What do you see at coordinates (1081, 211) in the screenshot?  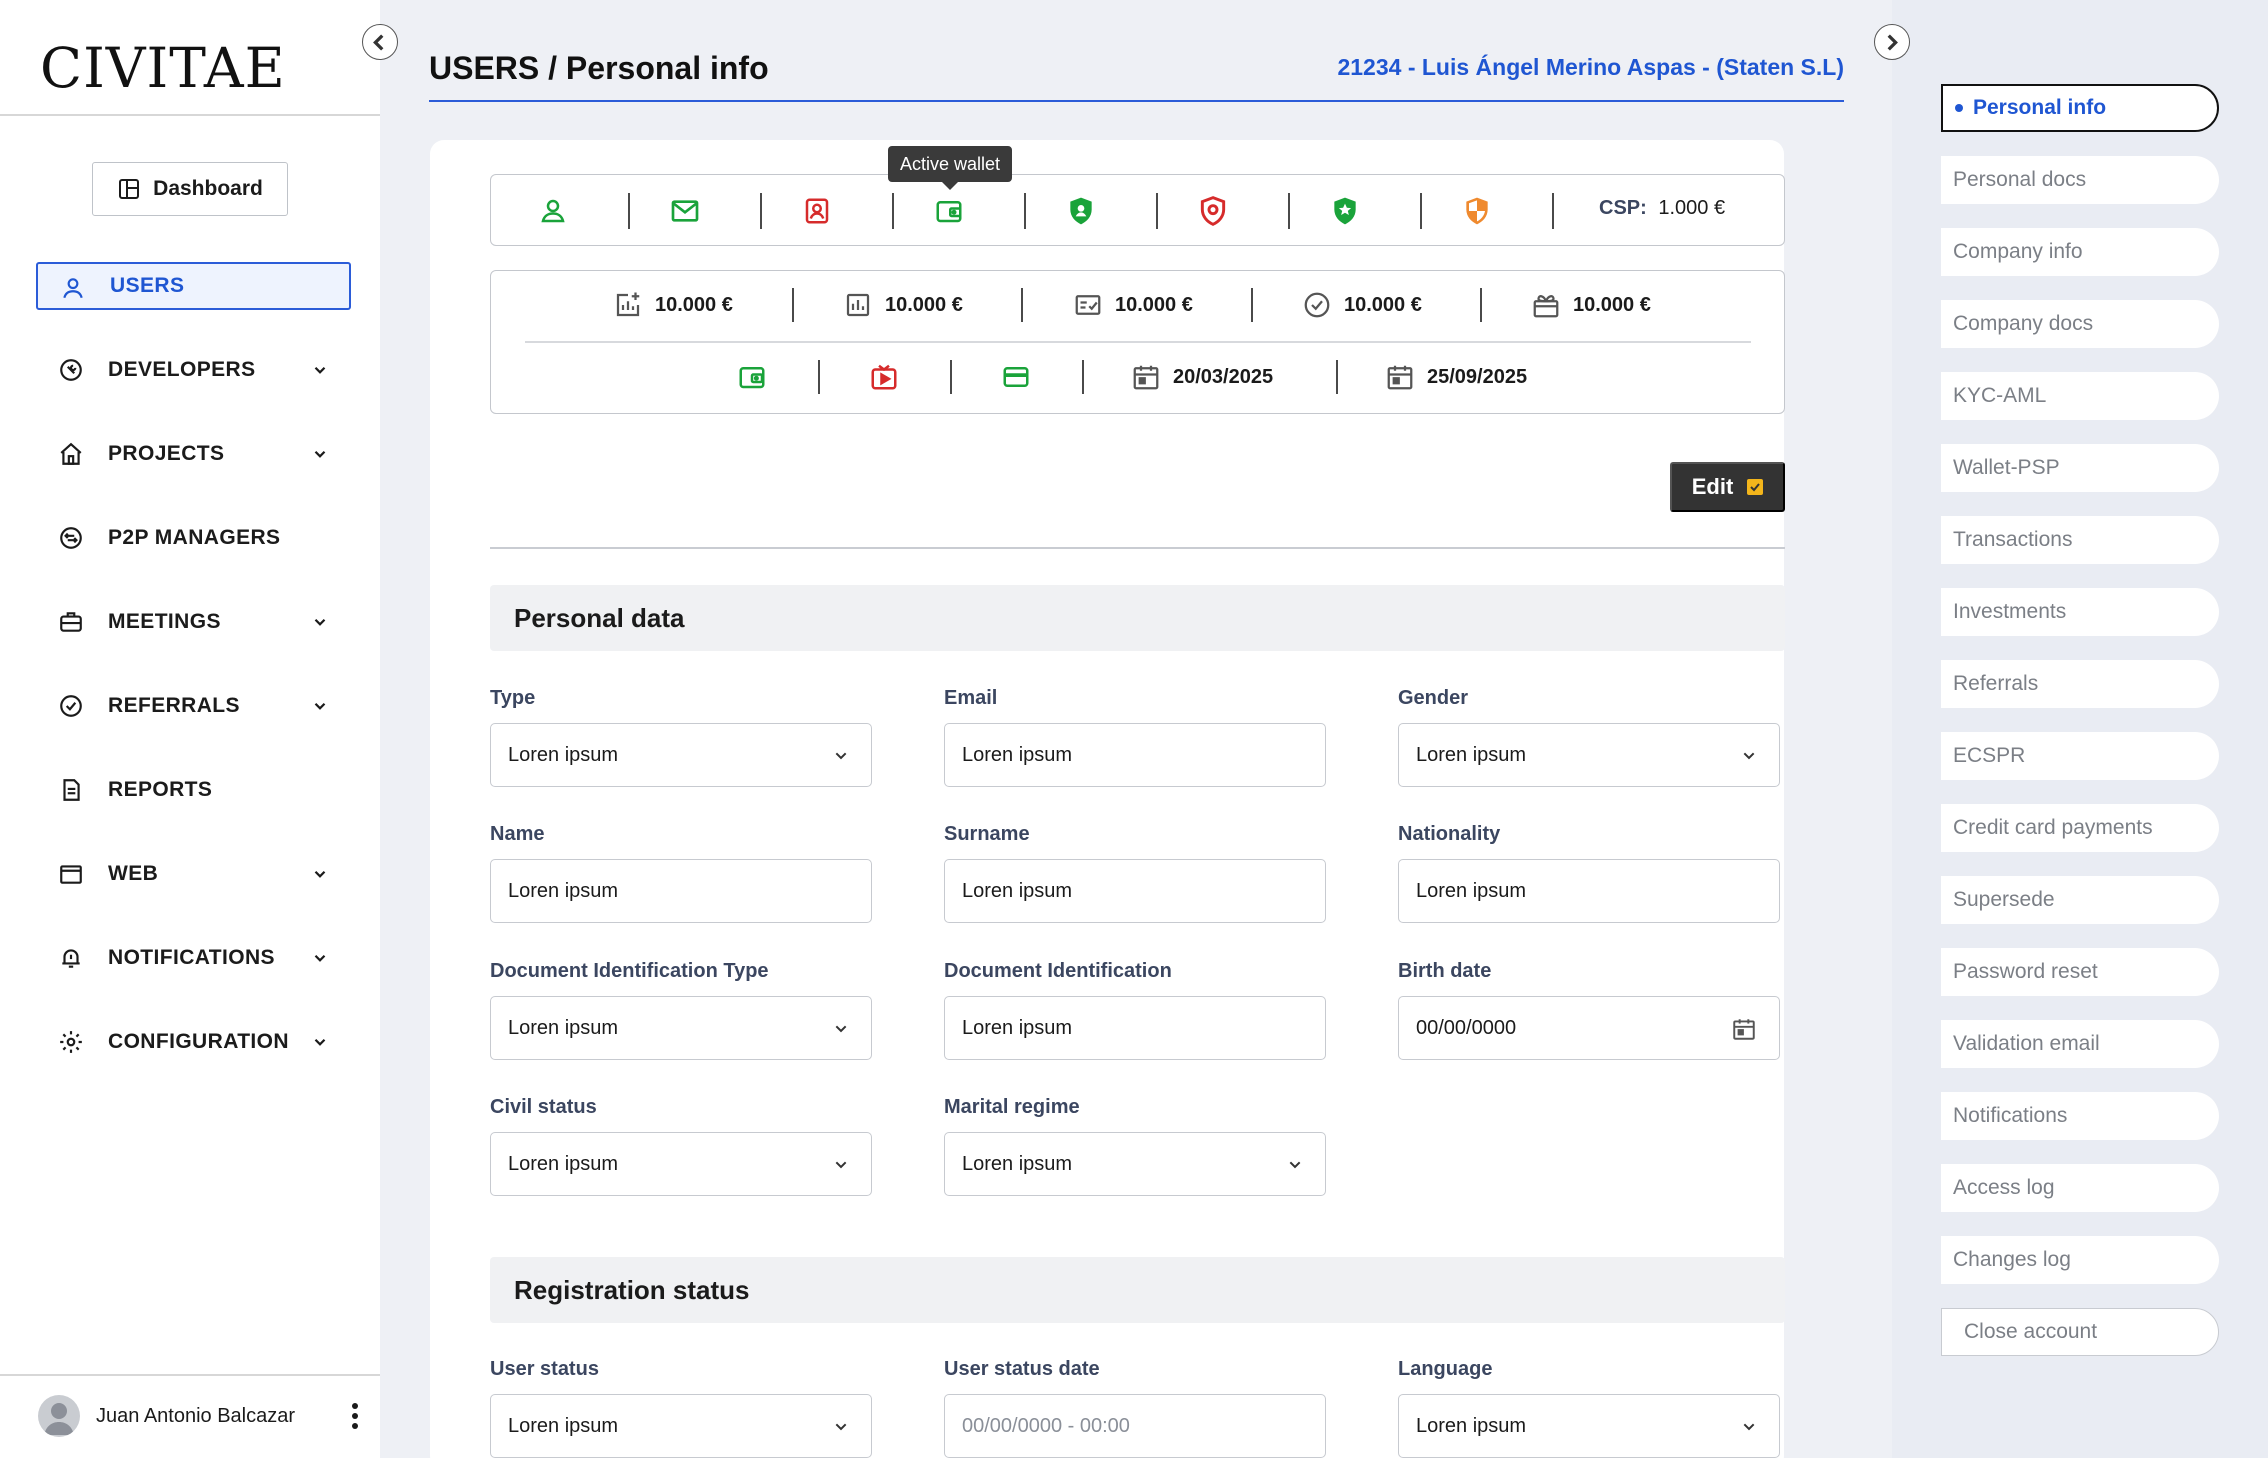 I see `shield-user-icon` at bounding box center [1081, 211].